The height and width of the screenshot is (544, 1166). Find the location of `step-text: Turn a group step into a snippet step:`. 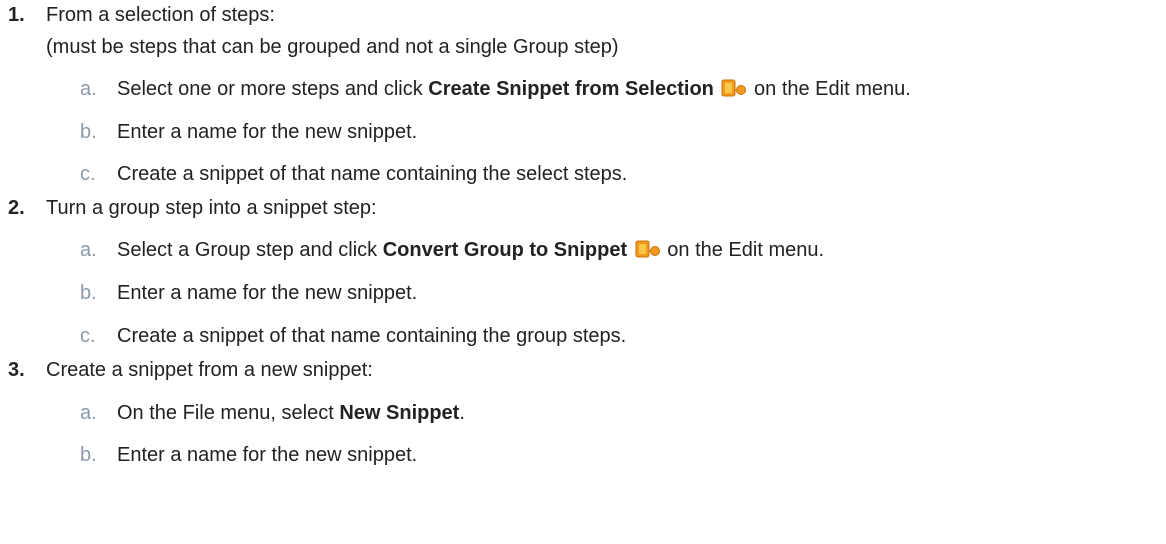

step-text: Turn a group step into a snippet step: is located at coordinates (211, 208).